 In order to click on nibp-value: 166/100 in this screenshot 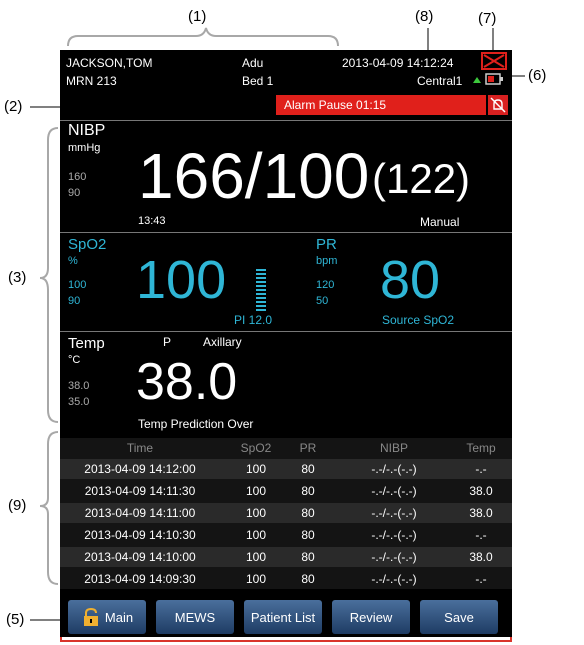, I will do `click(254, 176)`.